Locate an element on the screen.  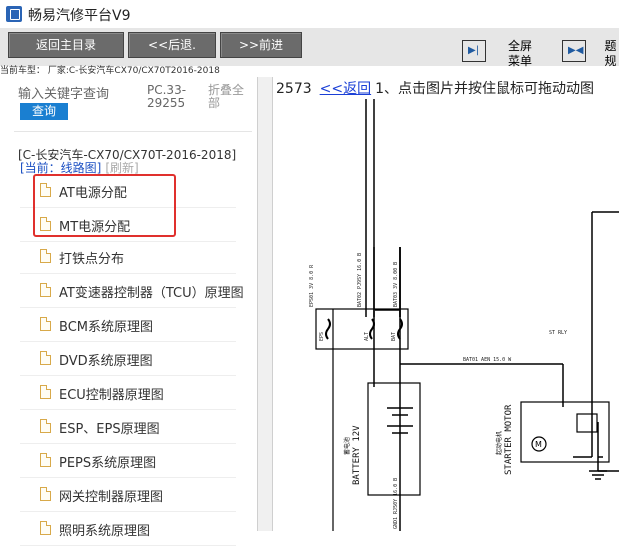
starter-label: STARTER MOTOR is located at coordinates (509, 439).